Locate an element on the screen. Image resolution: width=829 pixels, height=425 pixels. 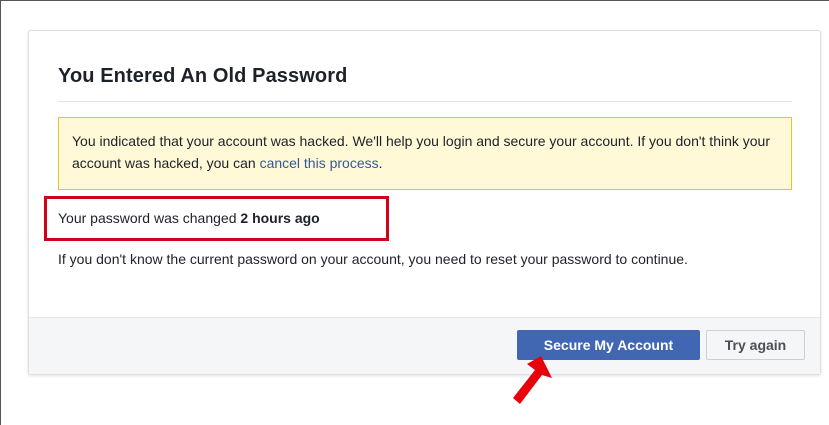
password-changed-text: Your password was changed 2 hours ago is located at coordinates (189, 218).